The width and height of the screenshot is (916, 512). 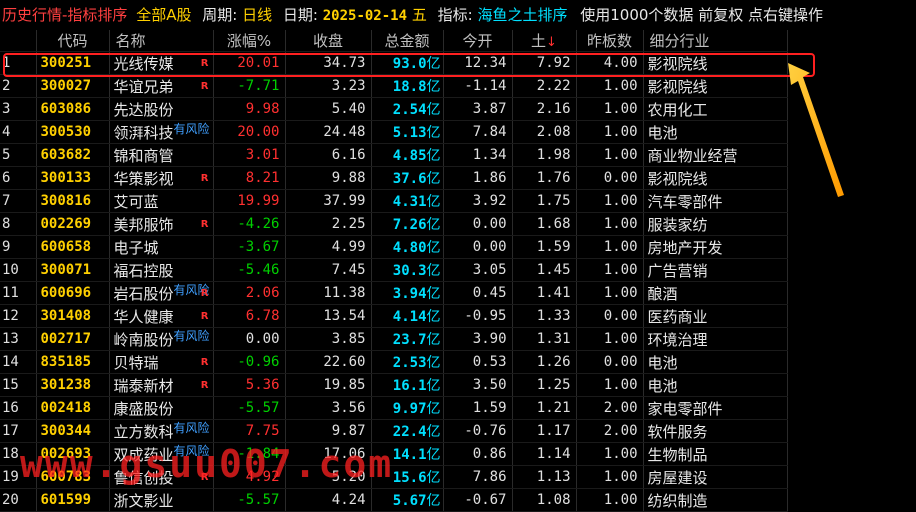 I want to click on col-header-limit-count: 昨板数, so click(x=610, y=41).